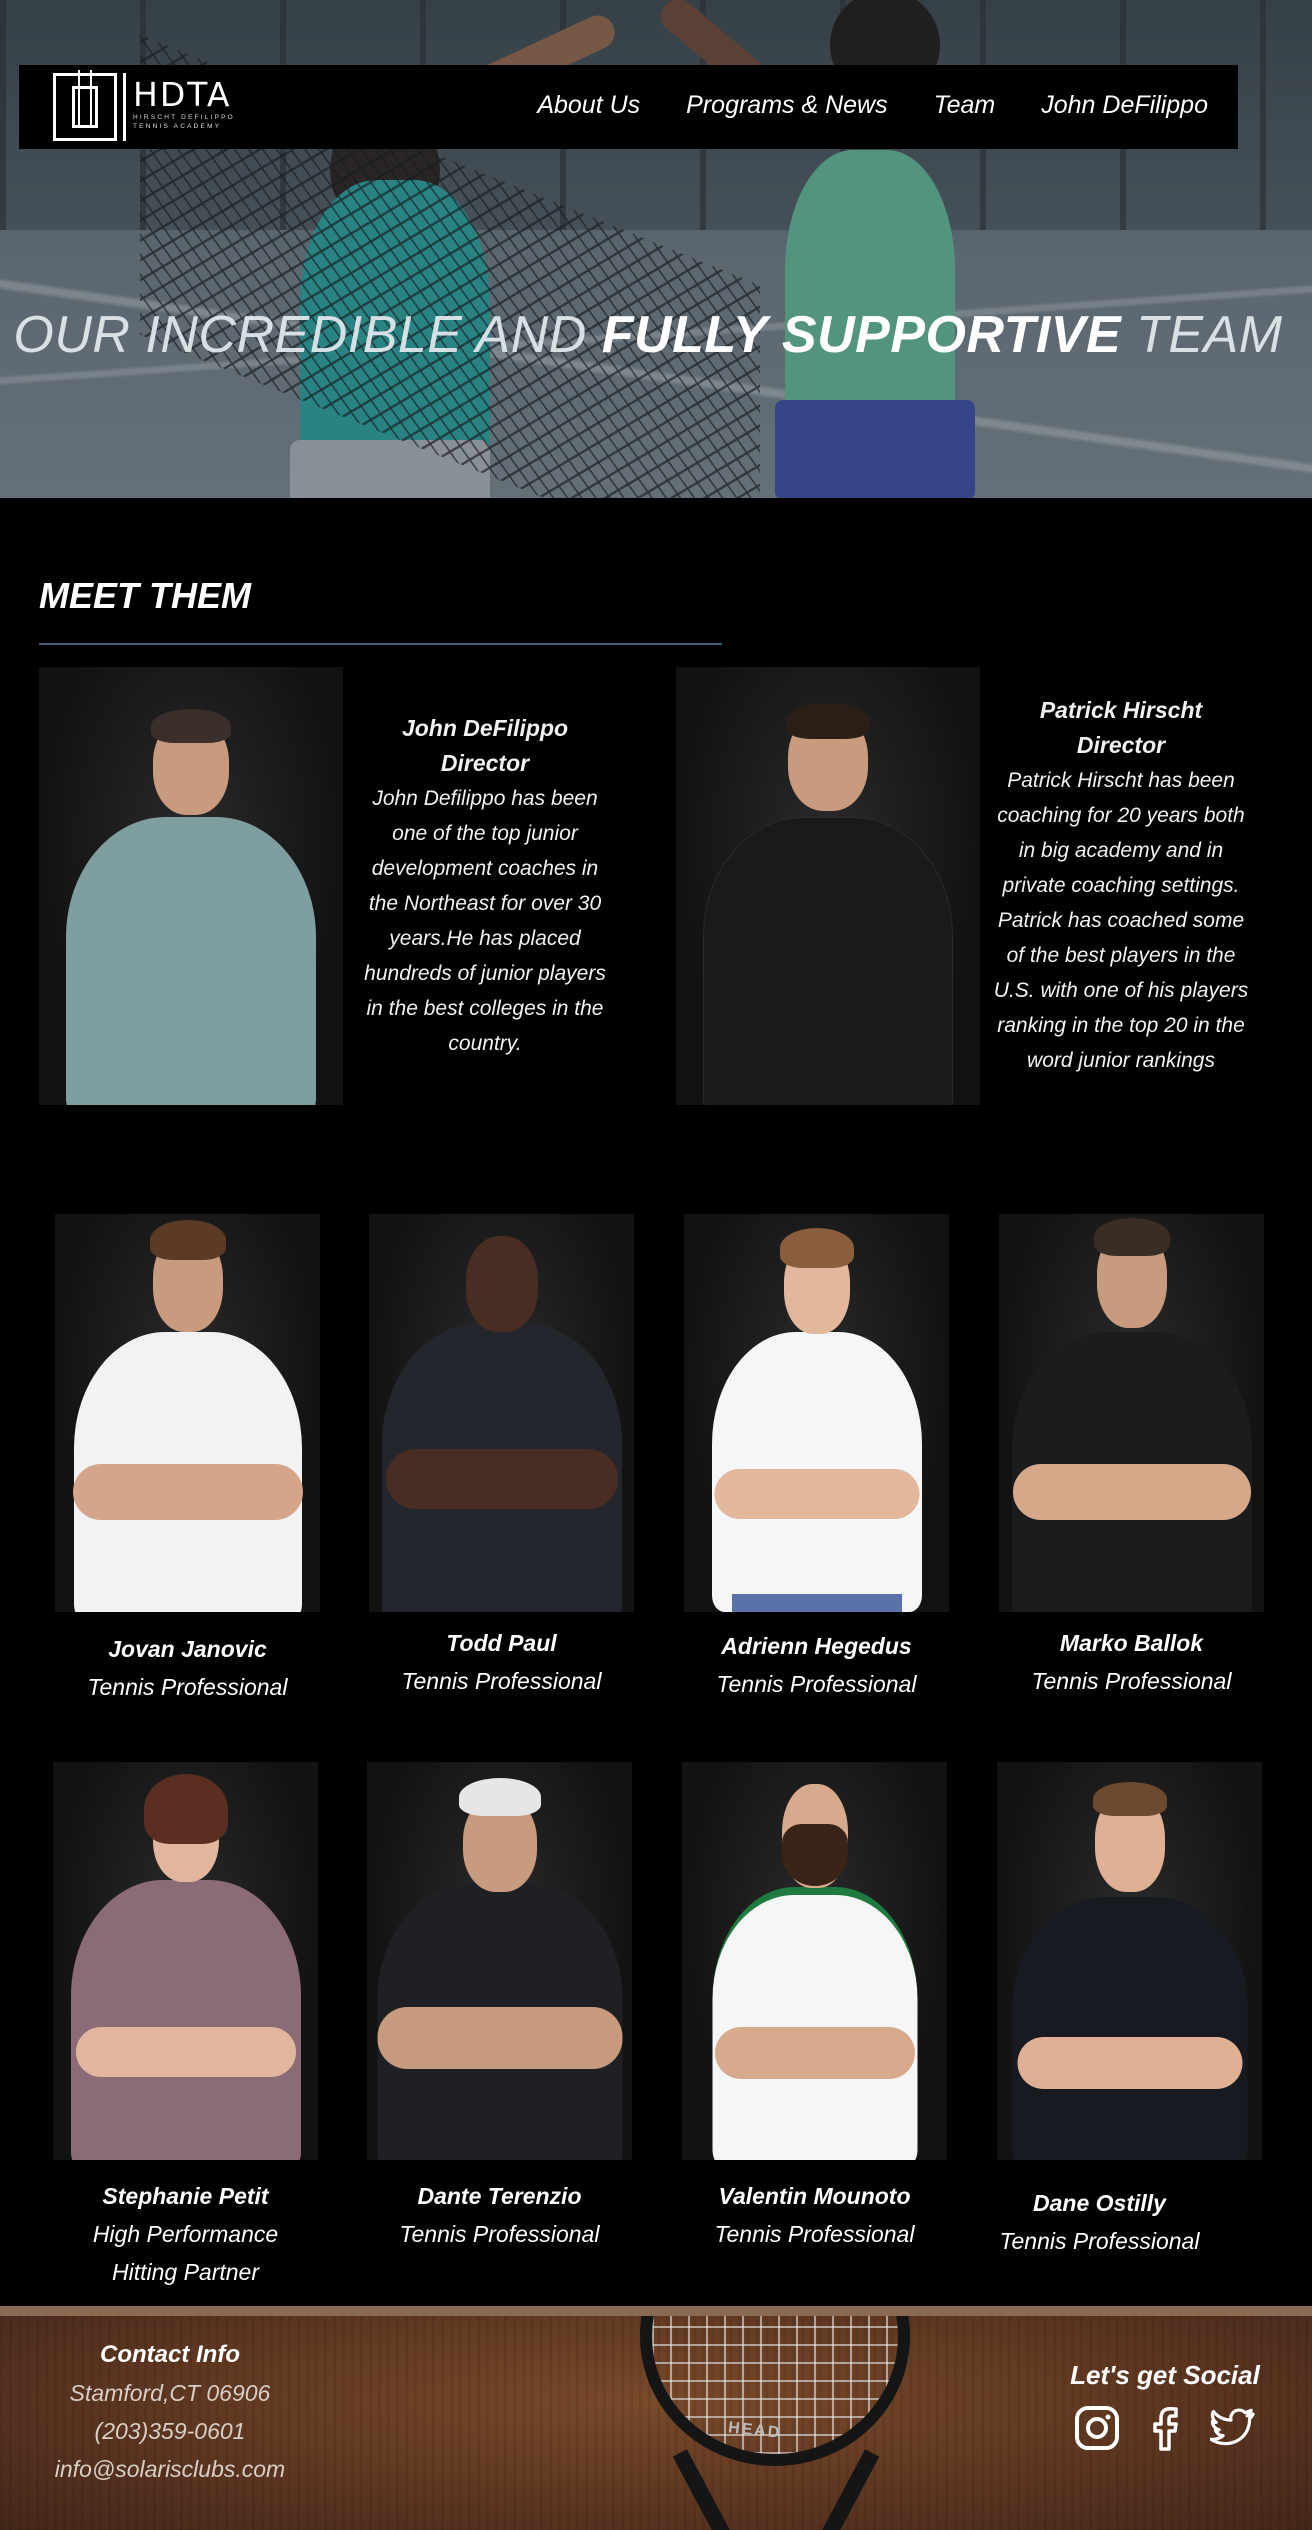 The width and height of the screenshot is (1312, 2530). What do you see at coordinates (1165, 2375) in the screenshot?
I see `social-title: Let's get Social` at bounding box center [1165, 2375].